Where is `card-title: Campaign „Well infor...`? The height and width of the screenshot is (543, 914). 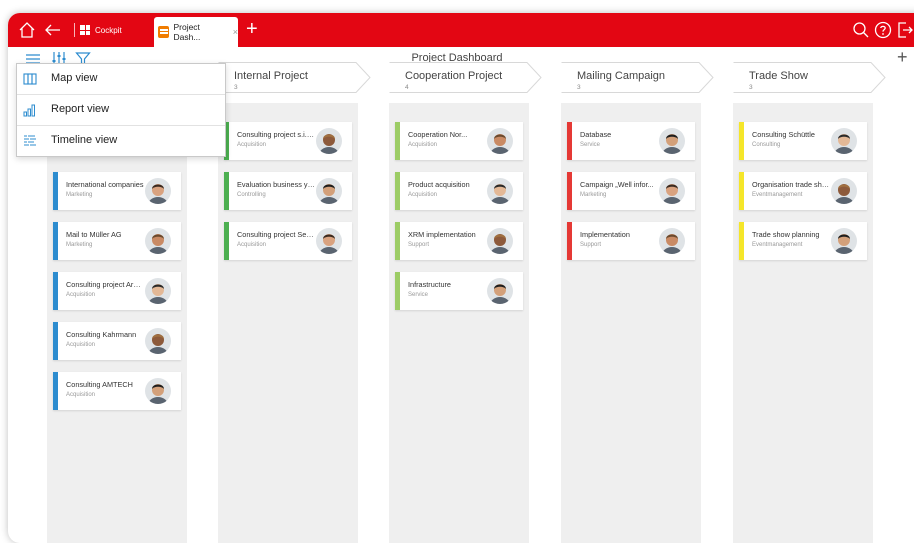
card-title: Campaign „Well infor... is located at coordinates (617, 184).